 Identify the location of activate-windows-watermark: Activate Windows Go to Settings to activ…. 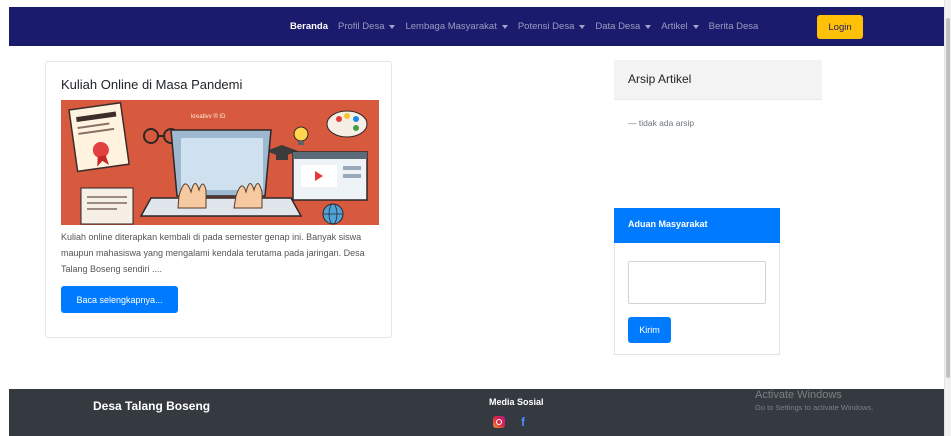
(814, 400).